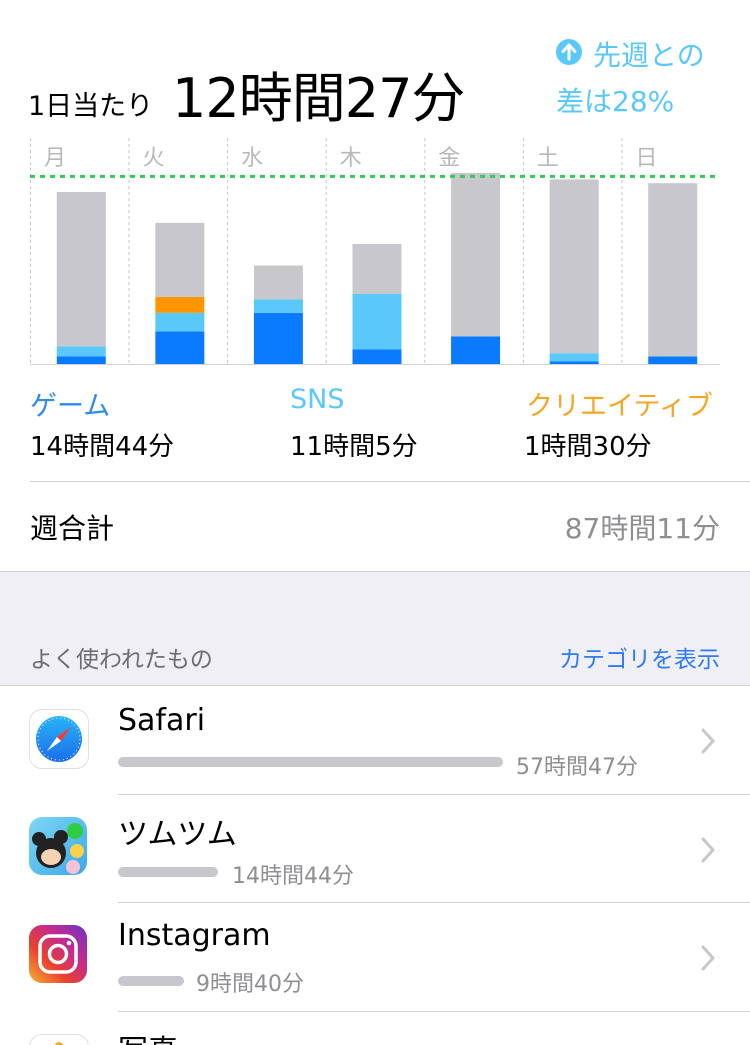 Image resolution: width=750 pixels, height=1045 pixels. What do you see at coordinates (642, 528) in the screenshot?
I see `weekly-total-value: 87時間11分` at bounding box center [642, 528].